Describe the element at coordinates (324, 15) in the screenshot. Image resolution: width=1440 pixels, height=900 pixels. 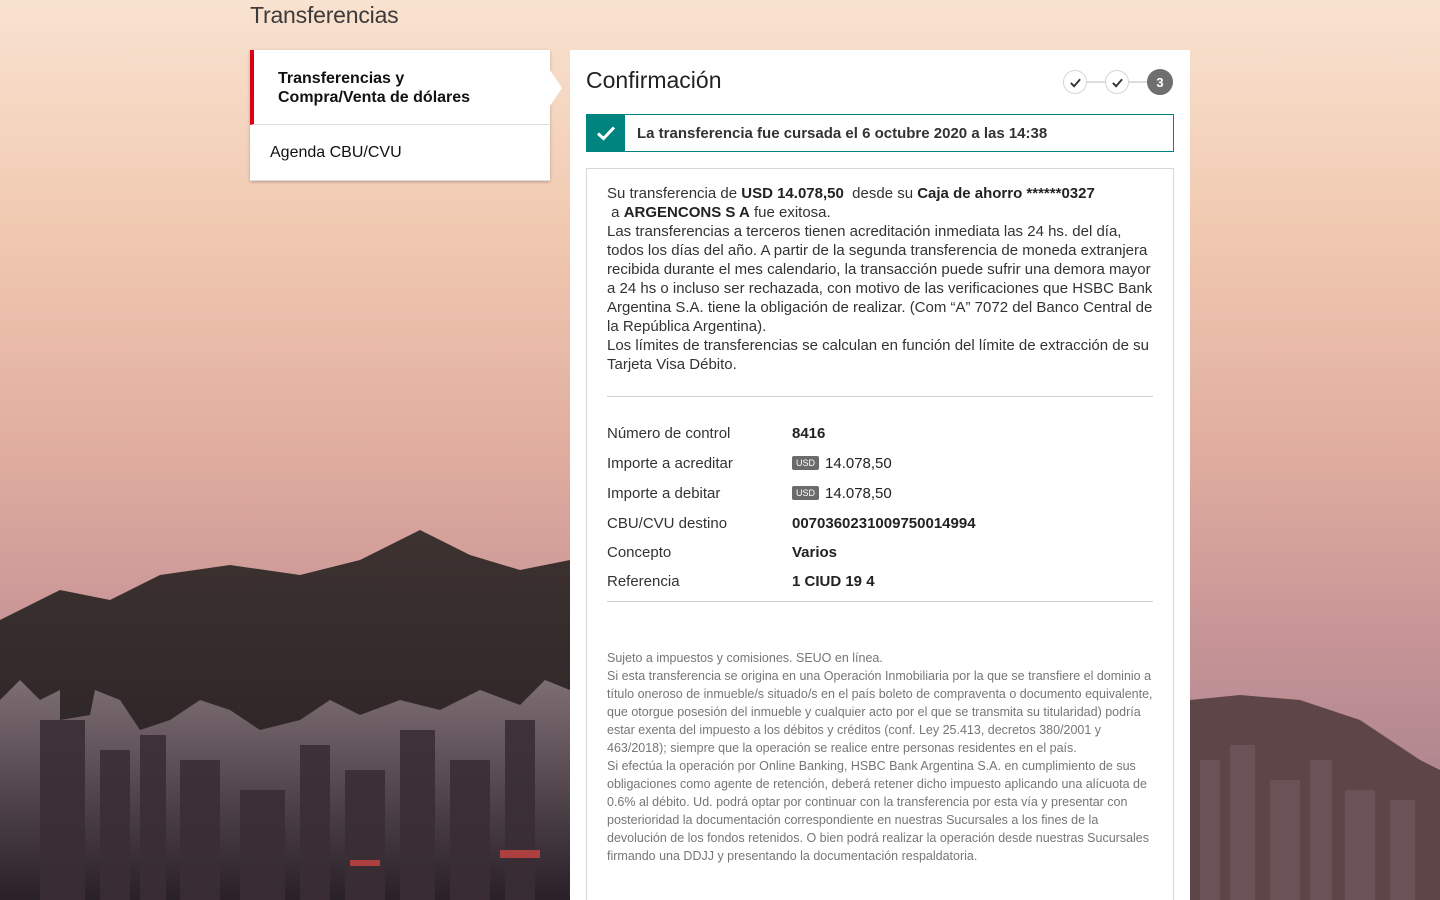
I see `page-title: Transferencias` at that location.